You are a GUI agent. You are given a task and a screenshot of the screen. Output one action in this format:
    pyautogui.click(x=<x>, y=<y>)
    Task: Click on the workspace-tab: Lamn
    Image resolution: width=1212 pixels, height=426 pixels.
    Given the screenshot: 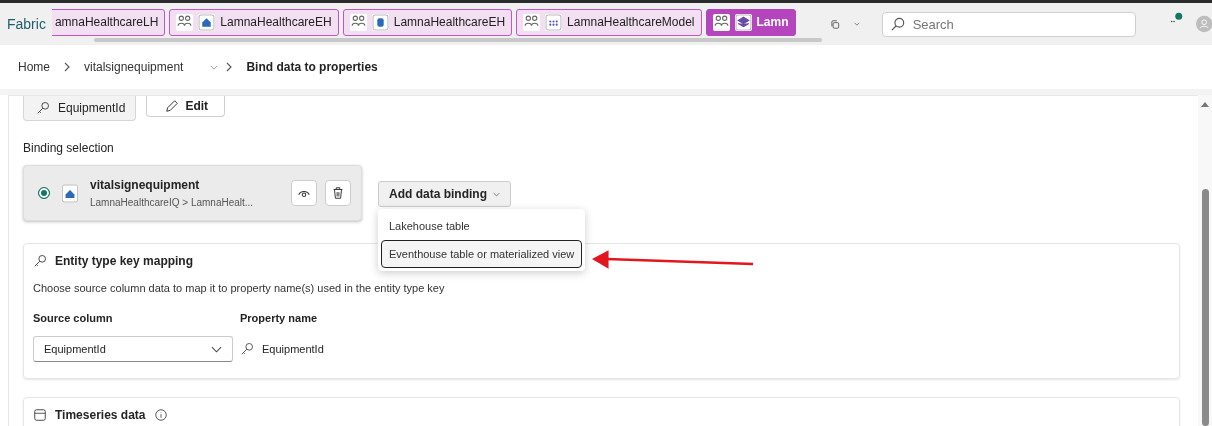 What is the action you would take?
    pyautogui.click(x=750, y=22)
    